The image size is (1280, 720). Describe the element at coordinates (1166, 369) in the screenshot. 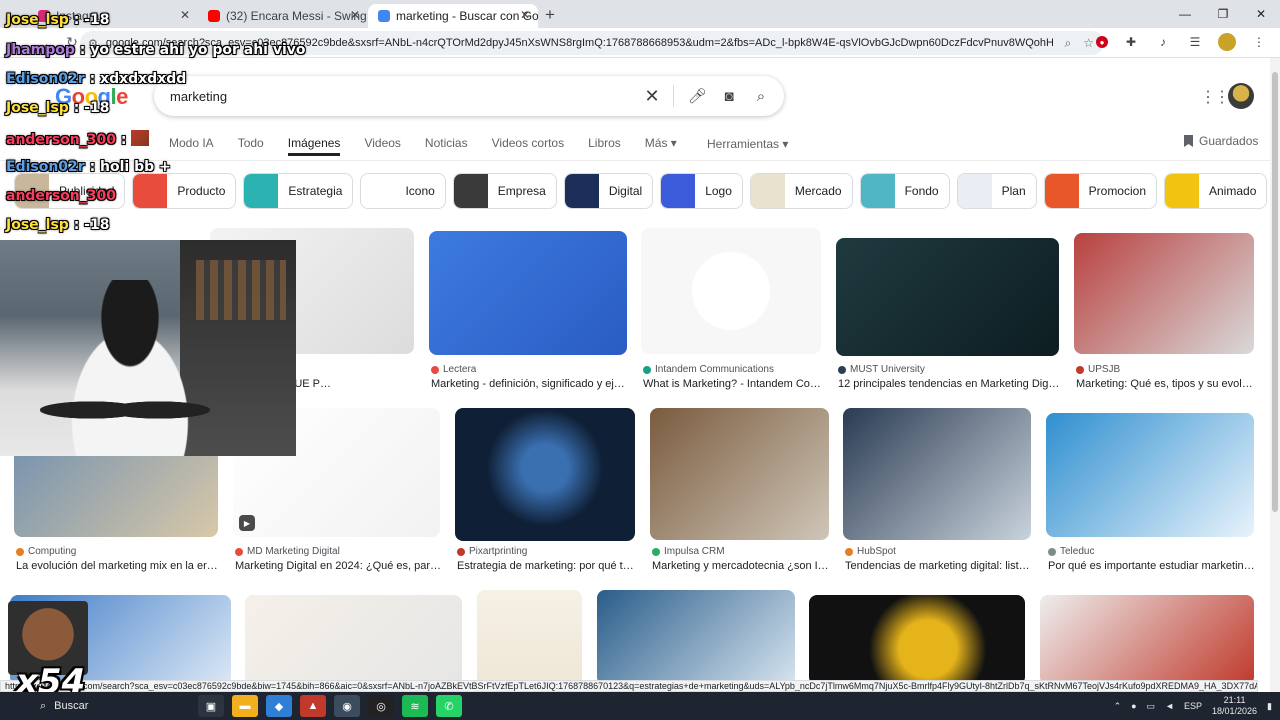

I see `result-source: UPSJB` at that location.